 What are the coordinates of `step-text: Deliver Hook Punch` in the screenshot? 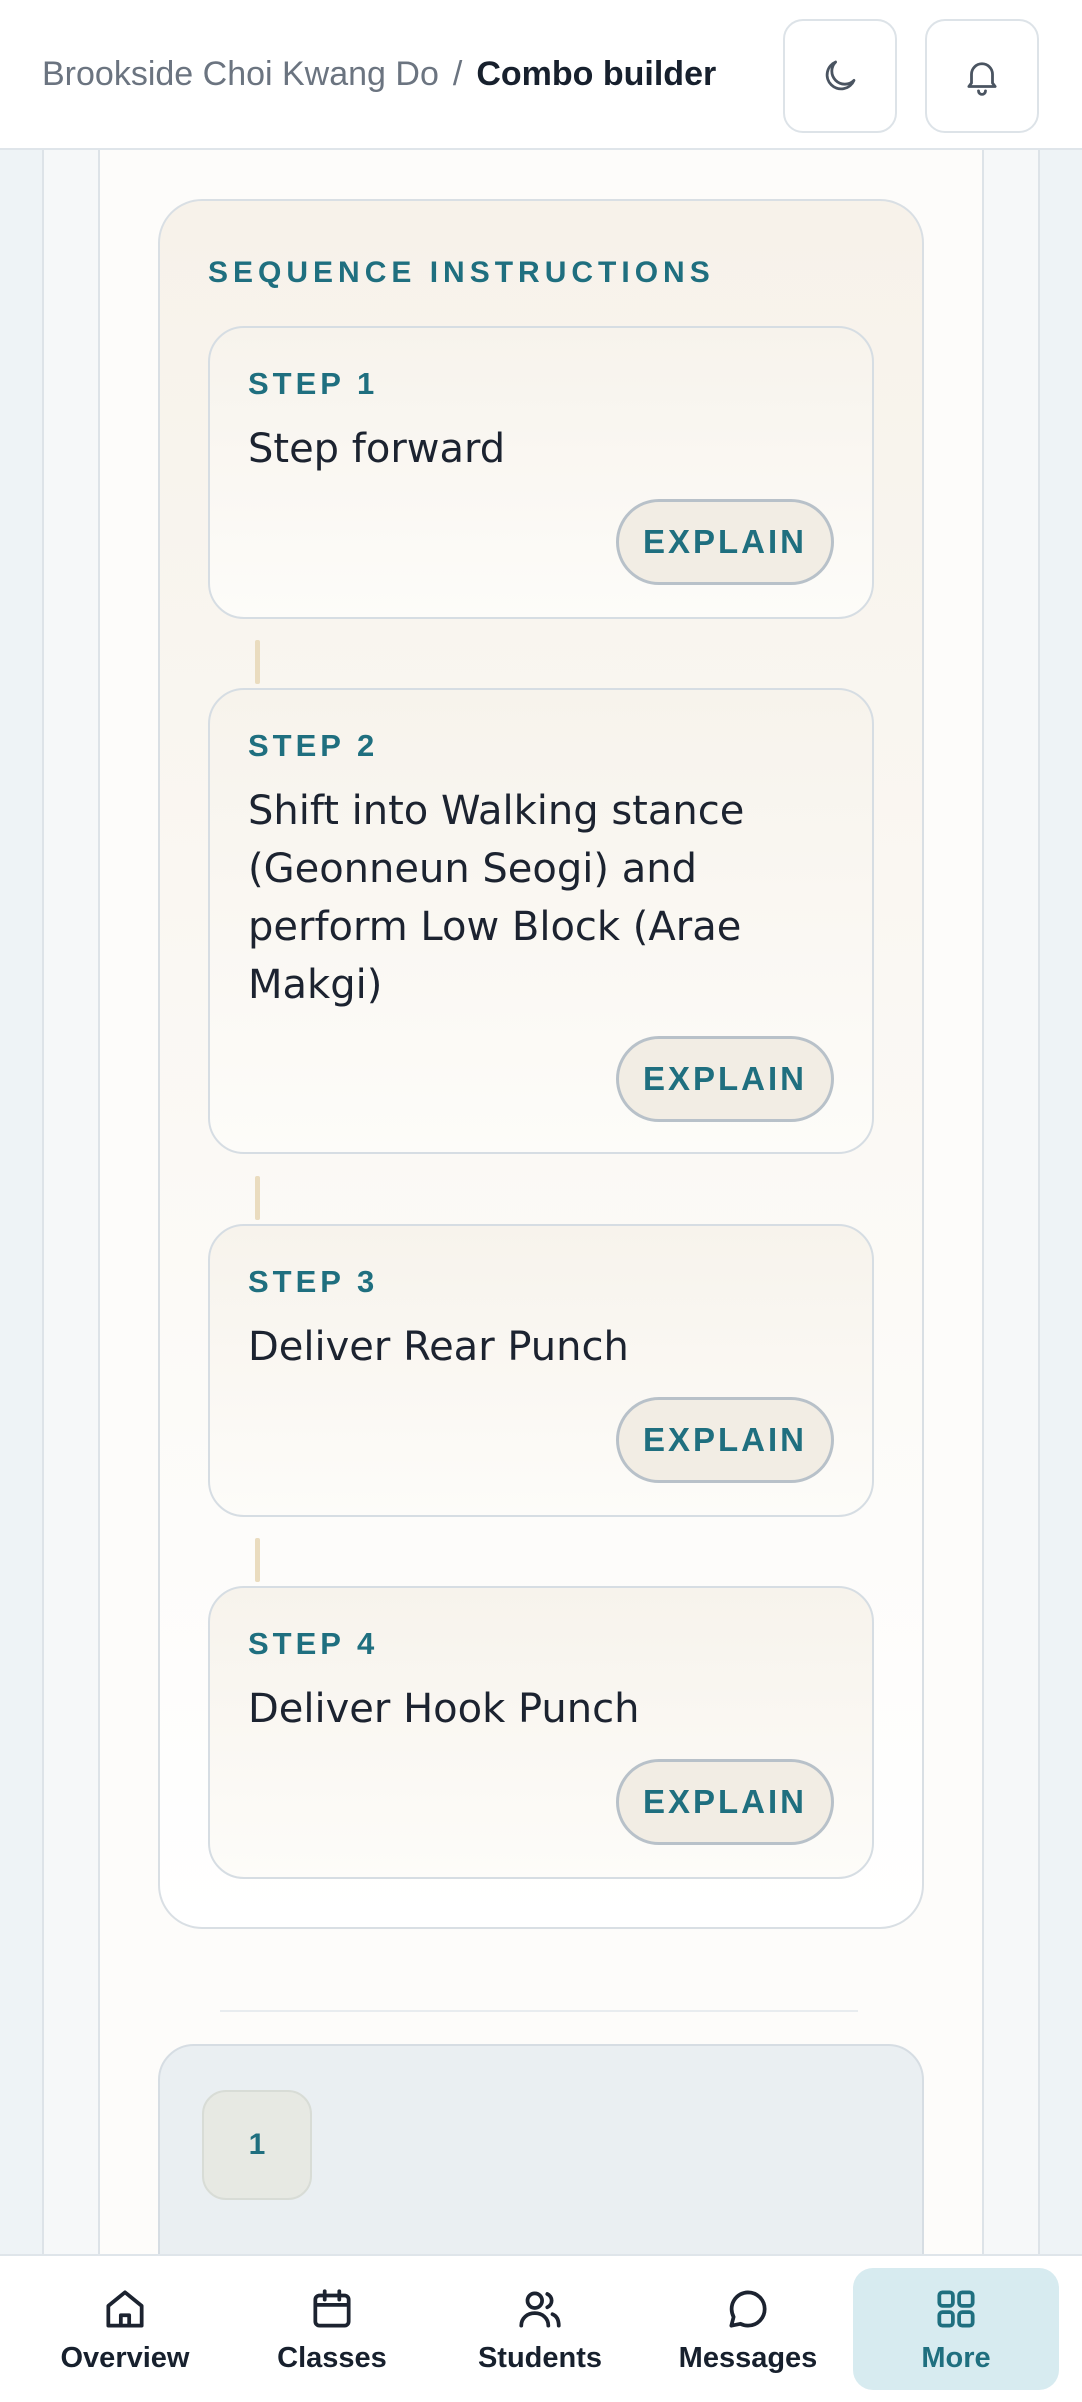 It's located at (444, 1709).